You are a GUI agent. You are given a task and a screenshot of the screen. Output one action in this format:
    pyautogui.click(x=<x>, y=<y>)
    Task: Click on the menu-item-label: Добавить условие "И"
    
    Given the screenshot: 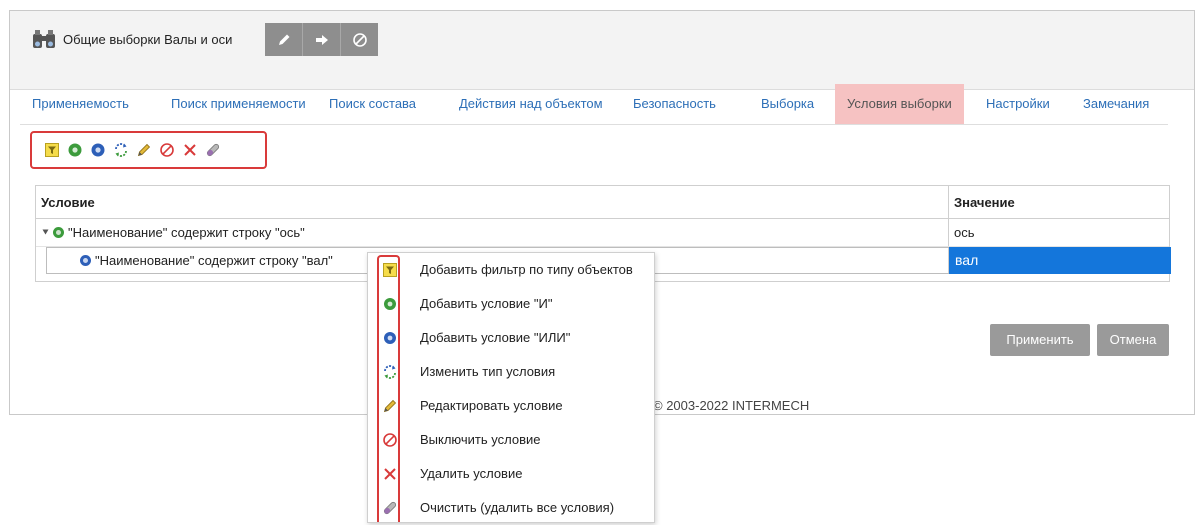 What is the action you would take?
    pyautogui.click(x=486, y=303)
    